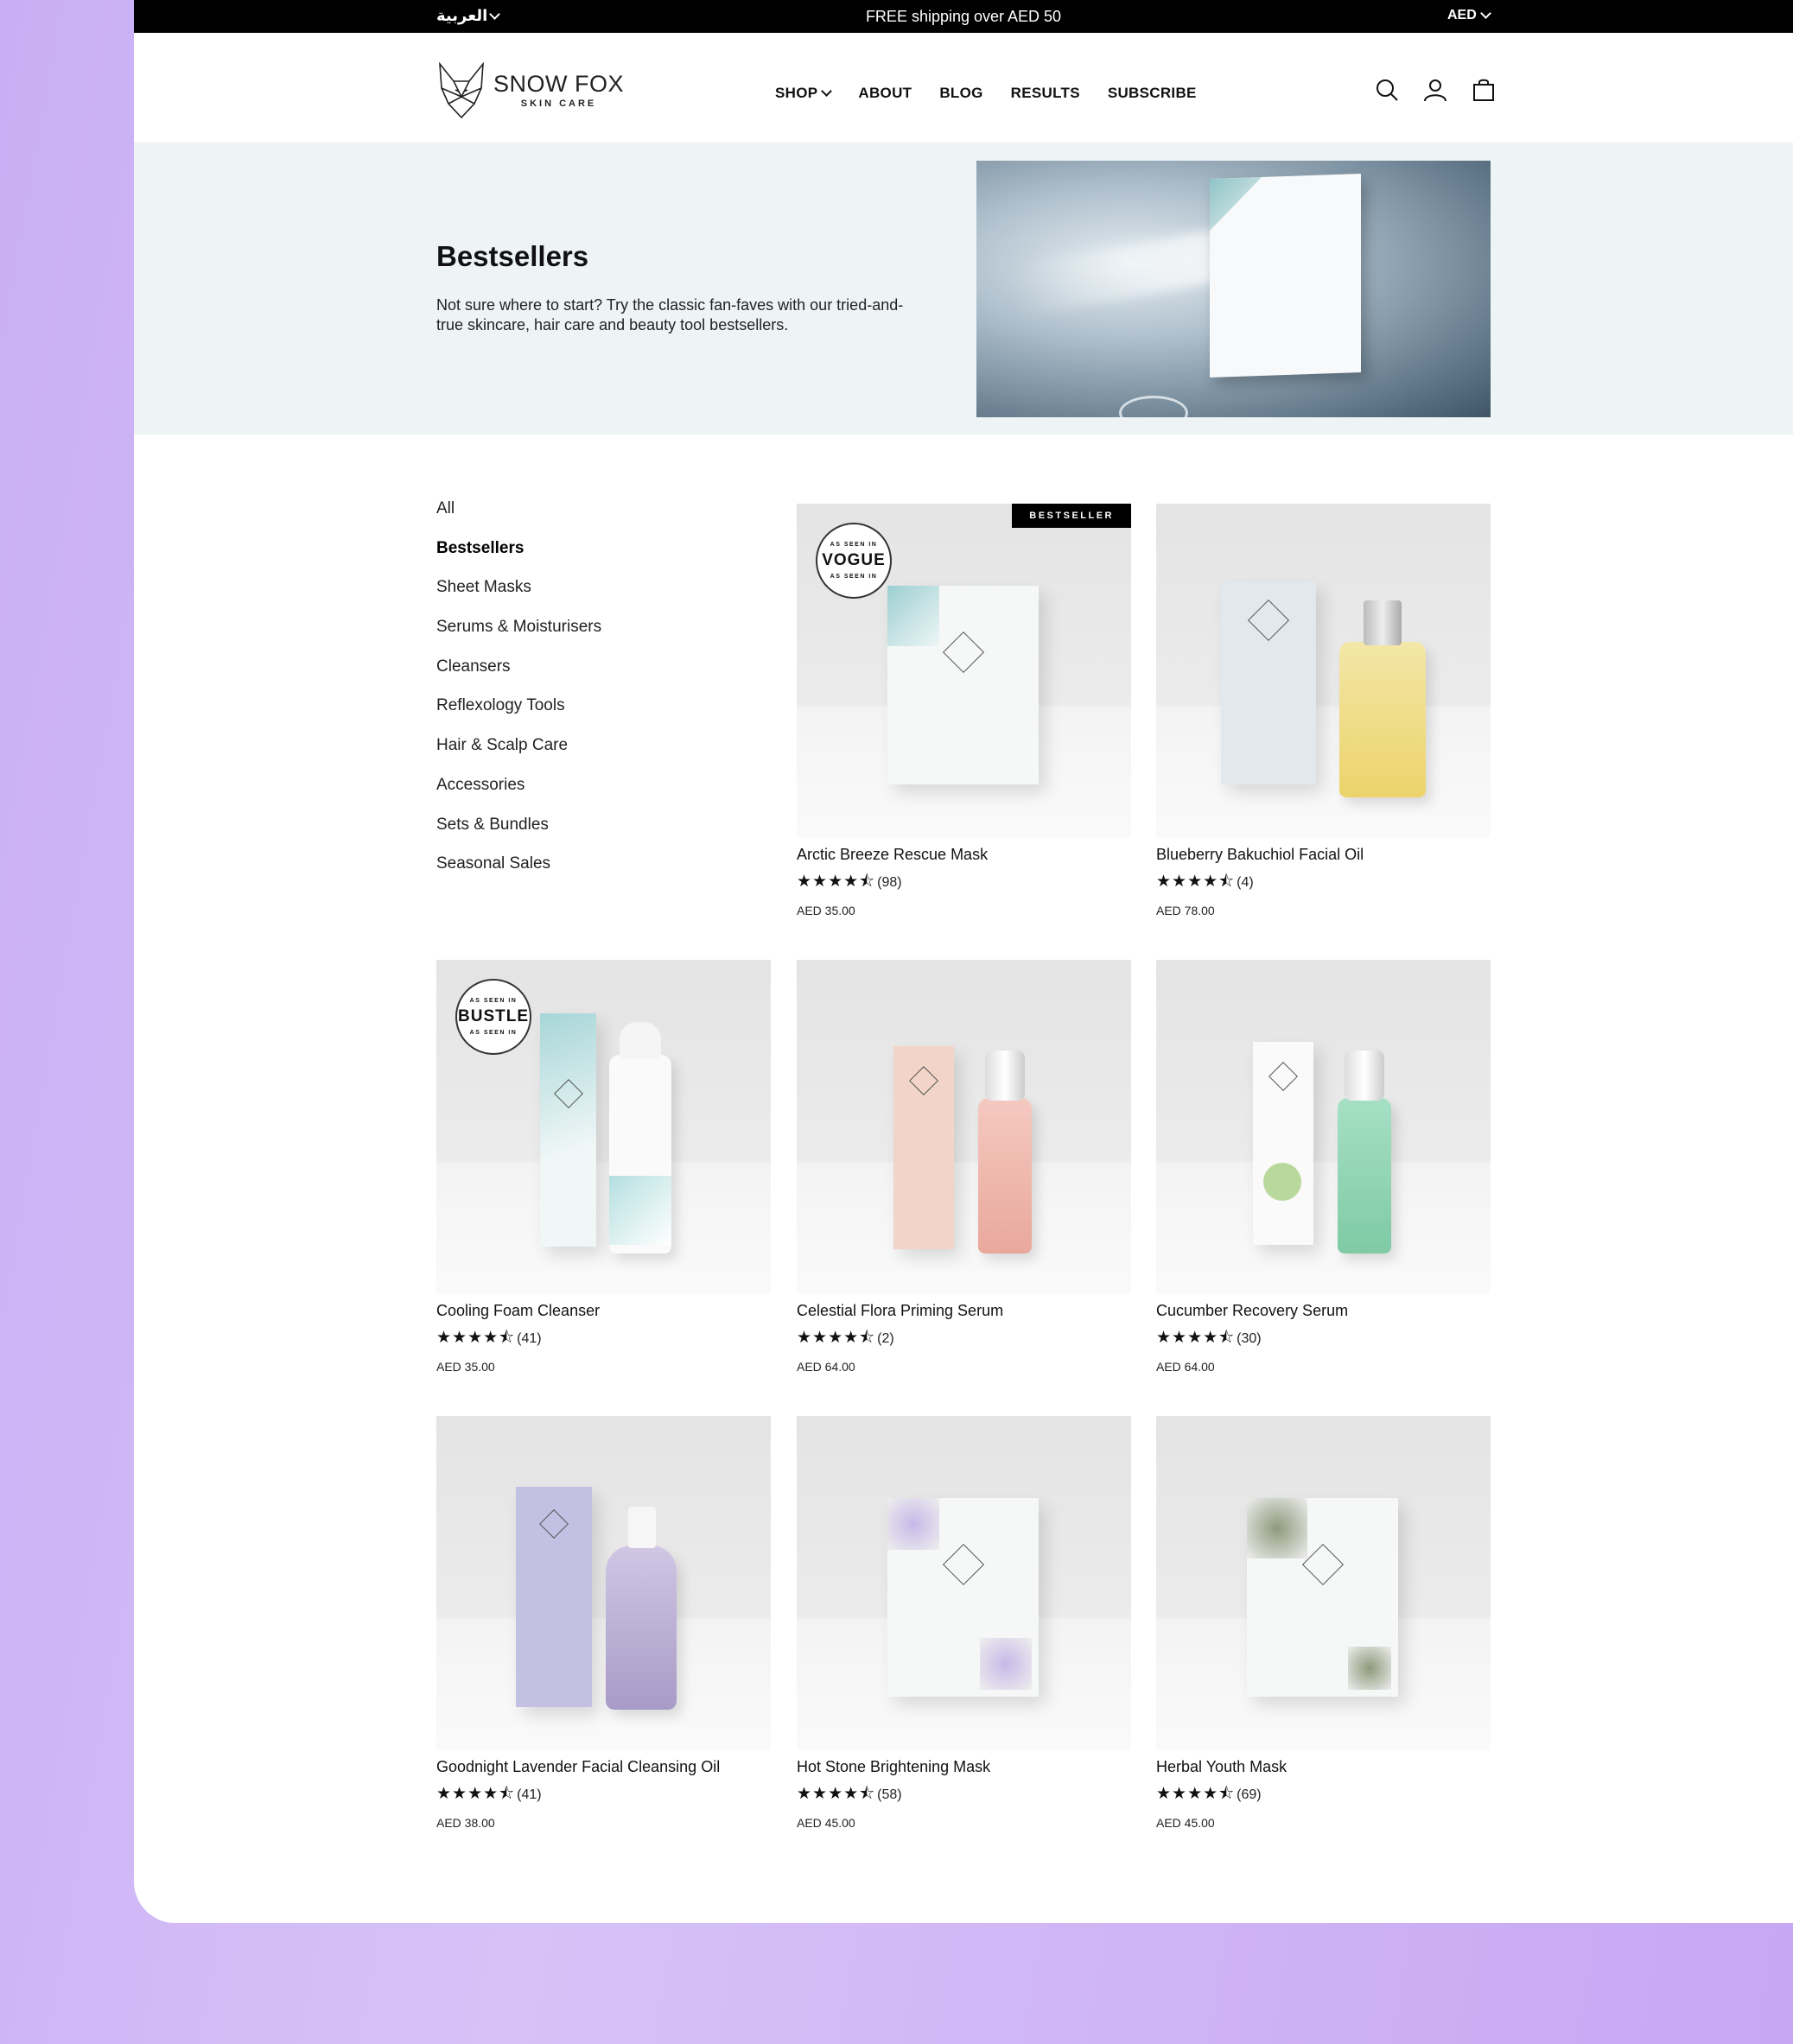 The height and width of the screenshot is (2044, 1793). I want to click on page-title: Bestsellers, so click(512, 256).